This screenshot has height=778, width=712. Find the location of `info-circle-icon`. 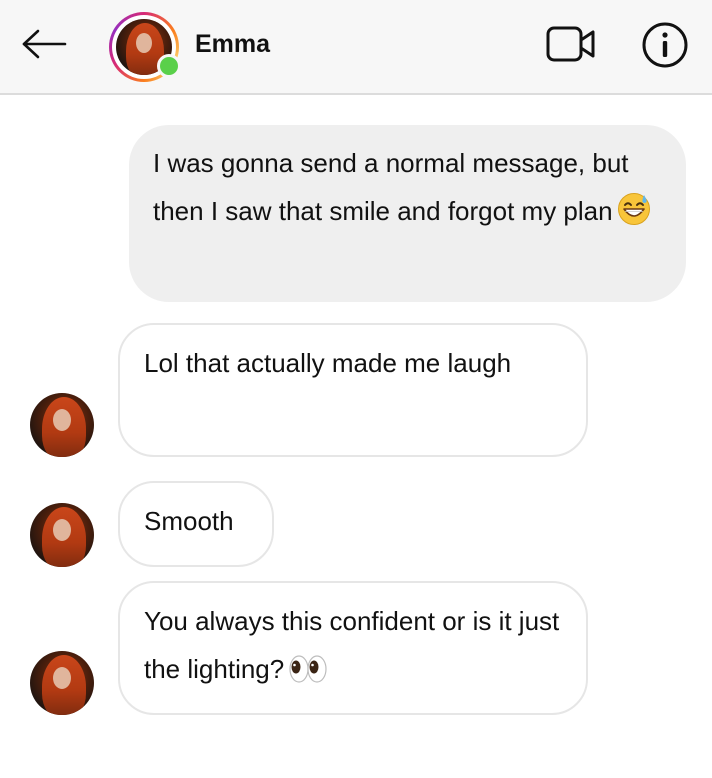

info-circle-icon is located at coordinates (665, 45).